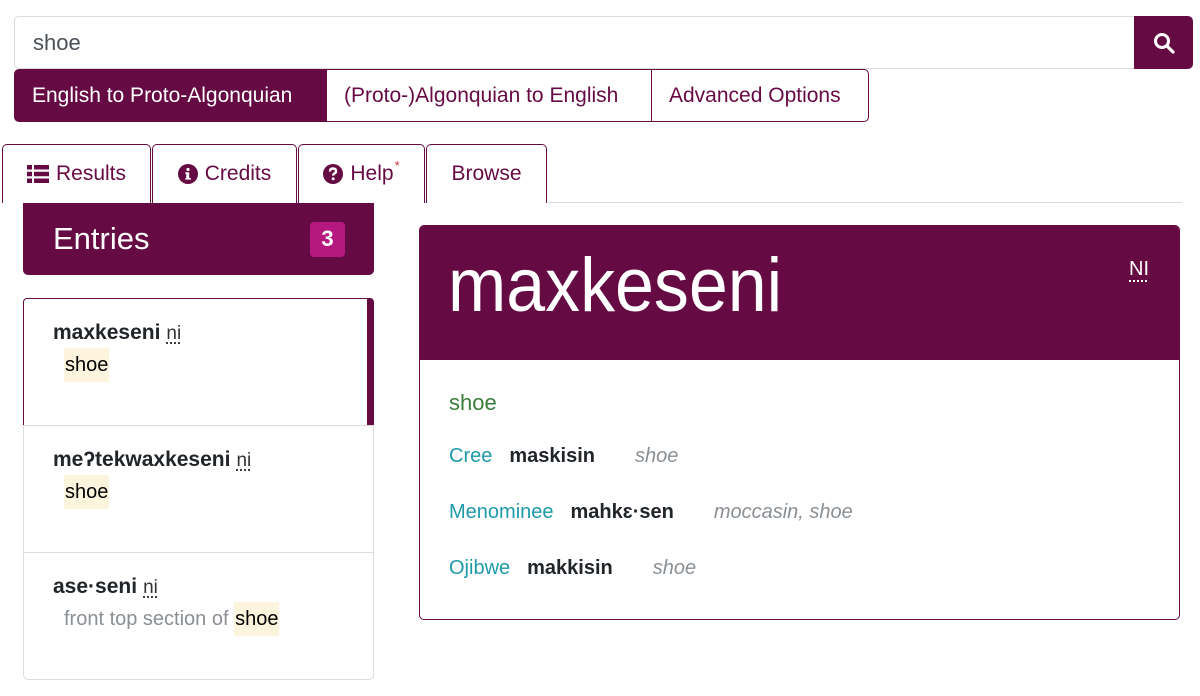 The height and width of the screenshot is (696, 1200). I want to click on reflex-form: makkisin, so click(570, 568).